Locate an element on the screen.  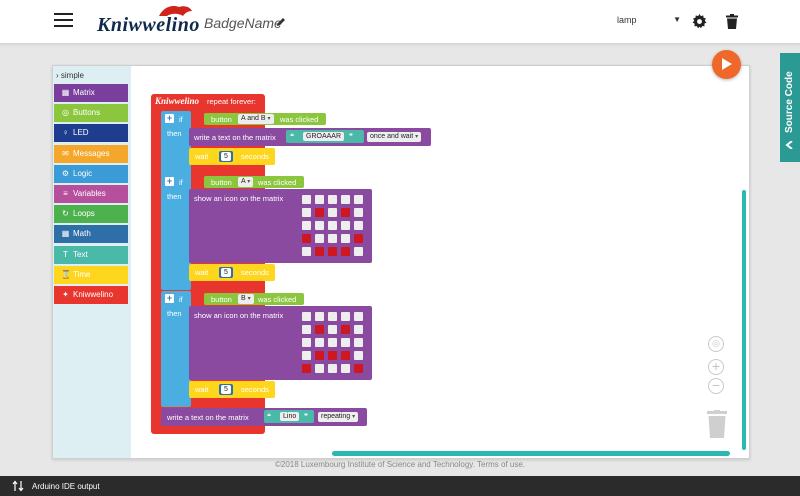
gear-icon is located at coordinates (699, 21).